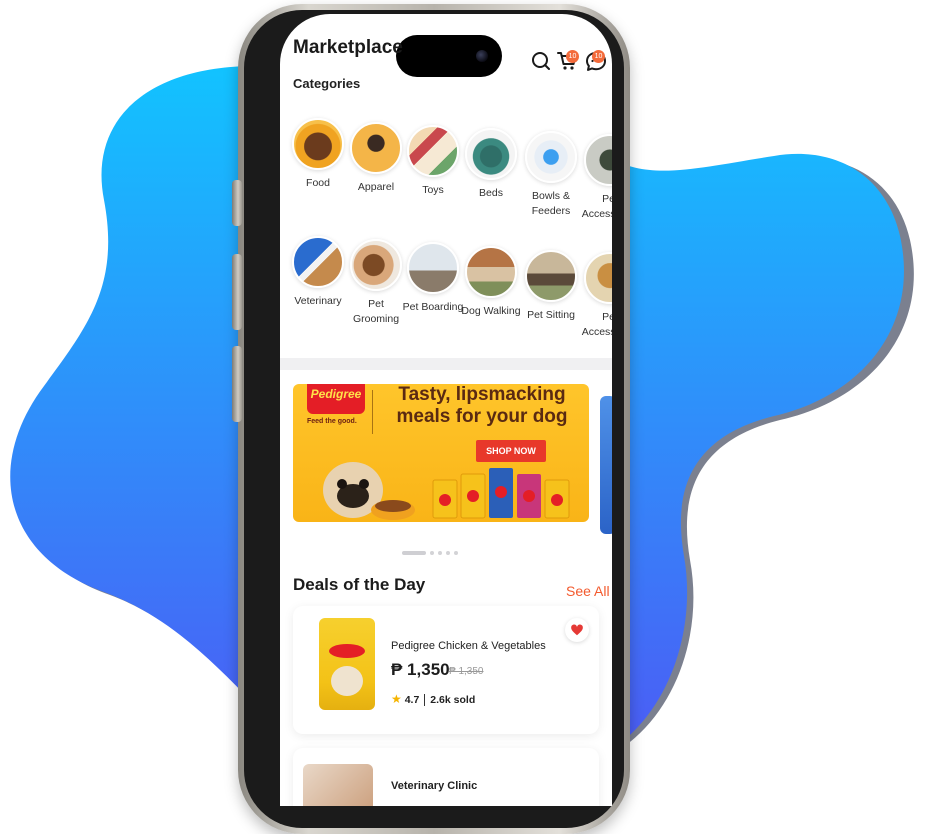  I want to click on water-bowl-icon, so click(551, 157).